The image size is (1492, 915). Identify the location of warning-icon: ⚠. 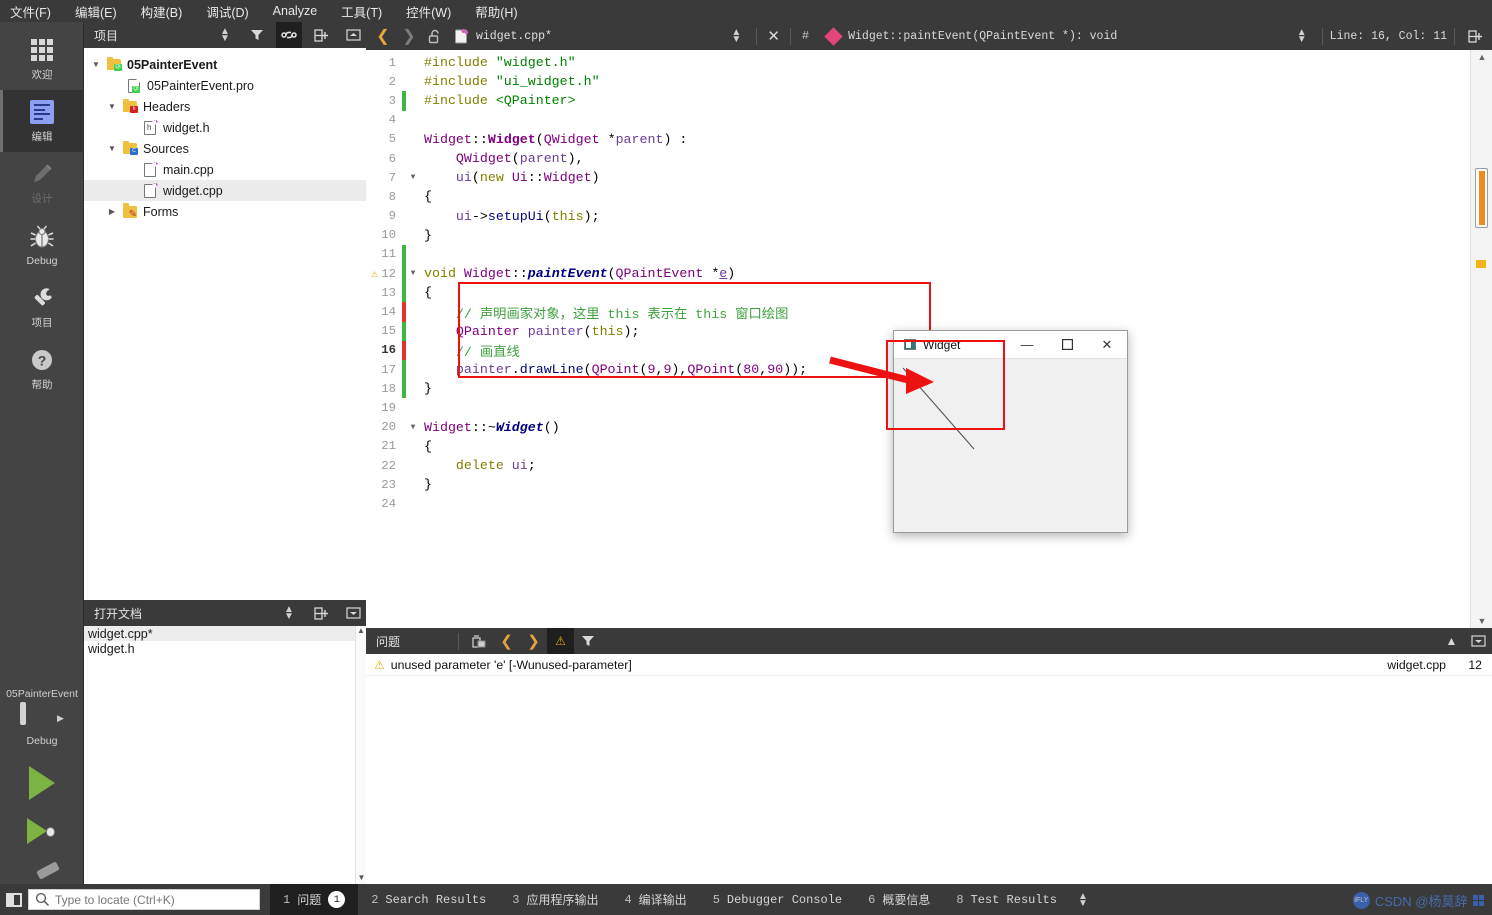
(374, 274).